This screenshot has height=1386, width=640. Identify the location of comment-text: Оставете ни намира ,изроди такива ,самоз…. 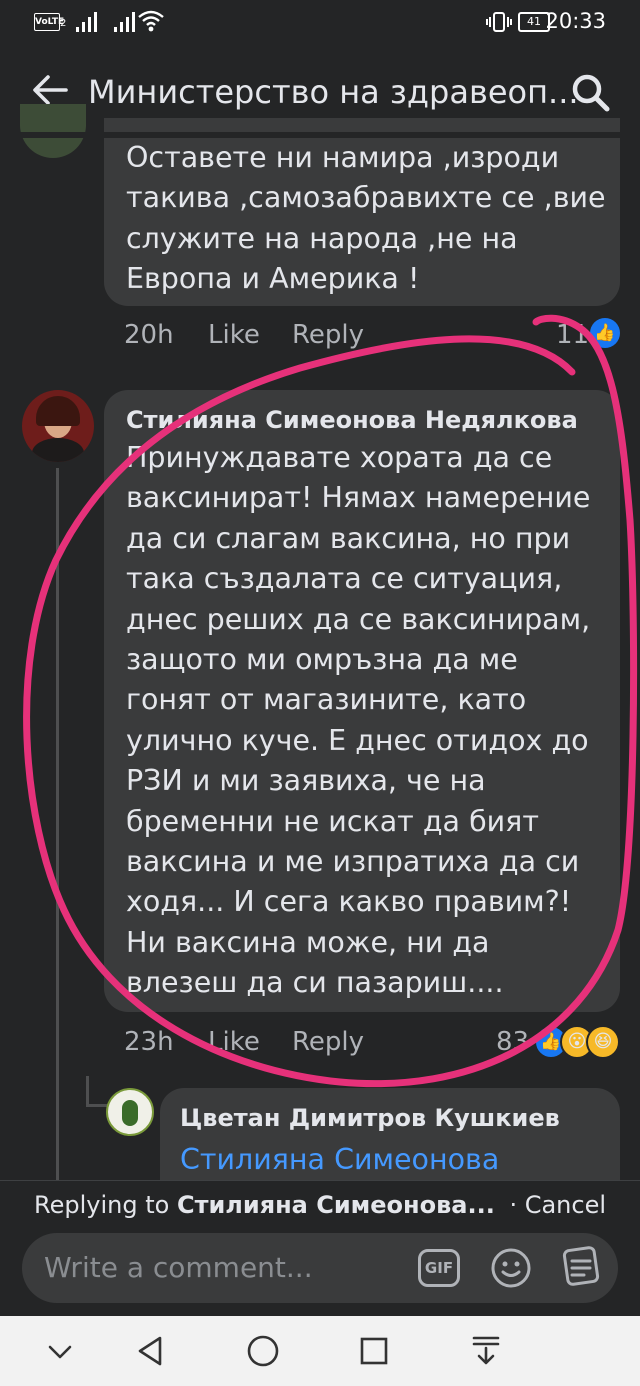
(366, 219).